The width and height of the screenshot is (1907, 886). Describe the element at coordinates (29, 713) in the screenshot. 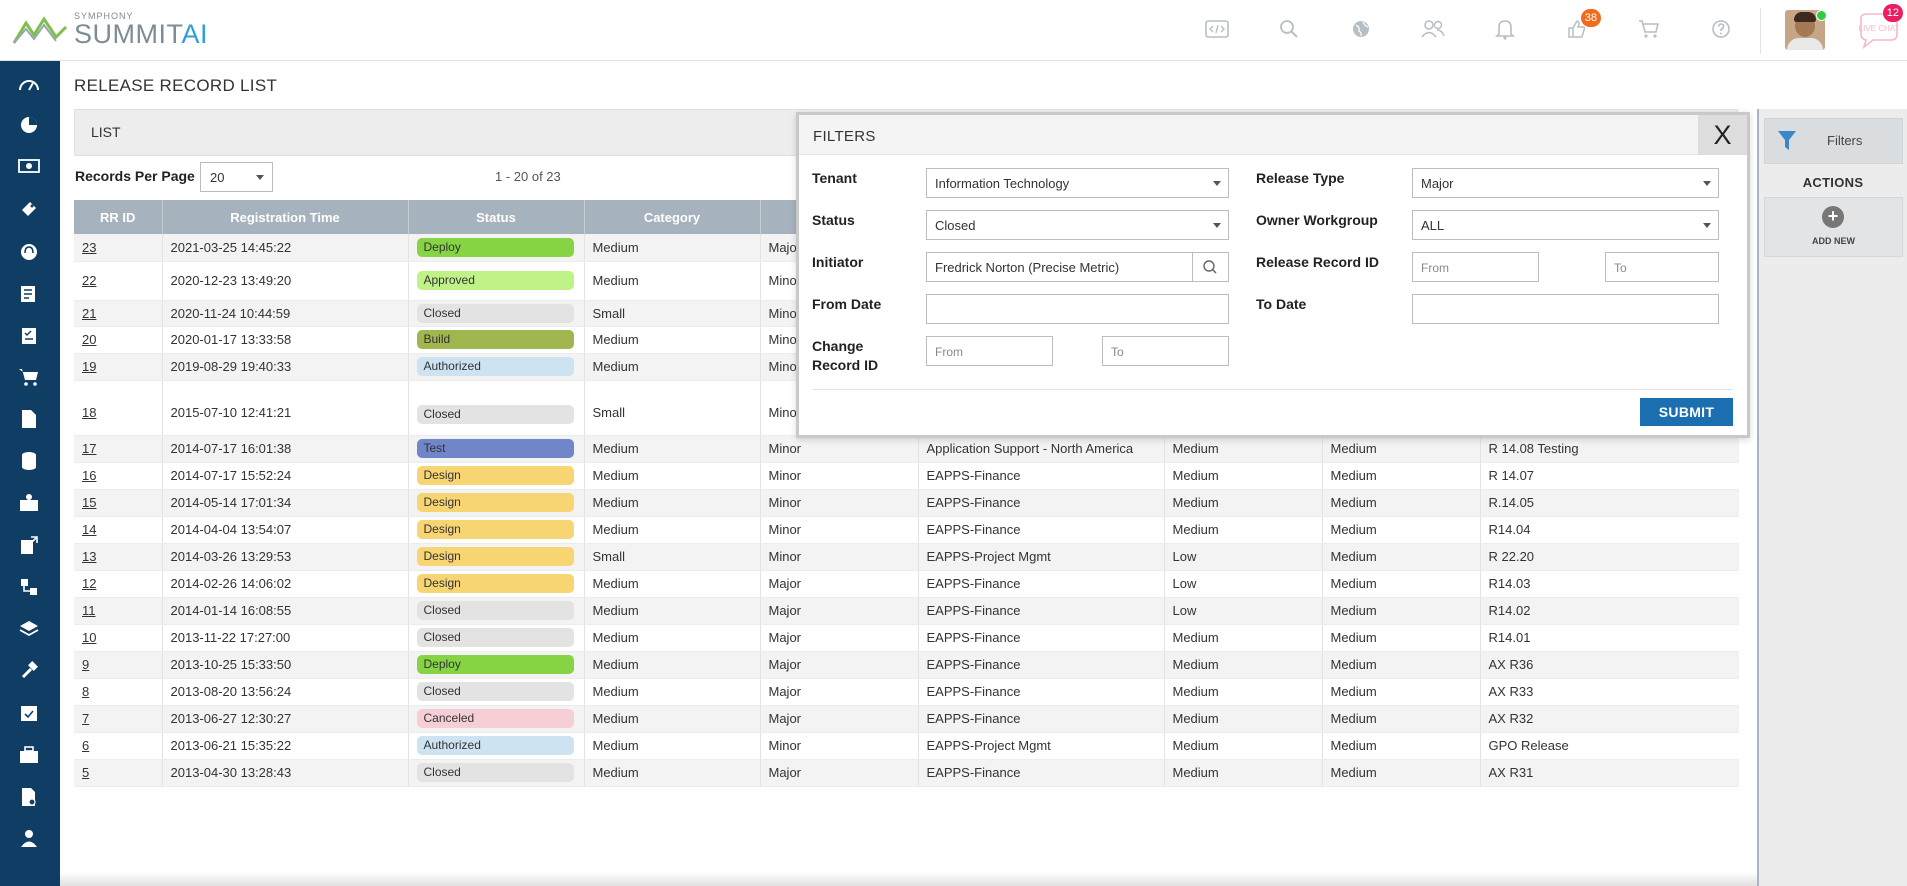

I see `calendar-check-icon` at that location.